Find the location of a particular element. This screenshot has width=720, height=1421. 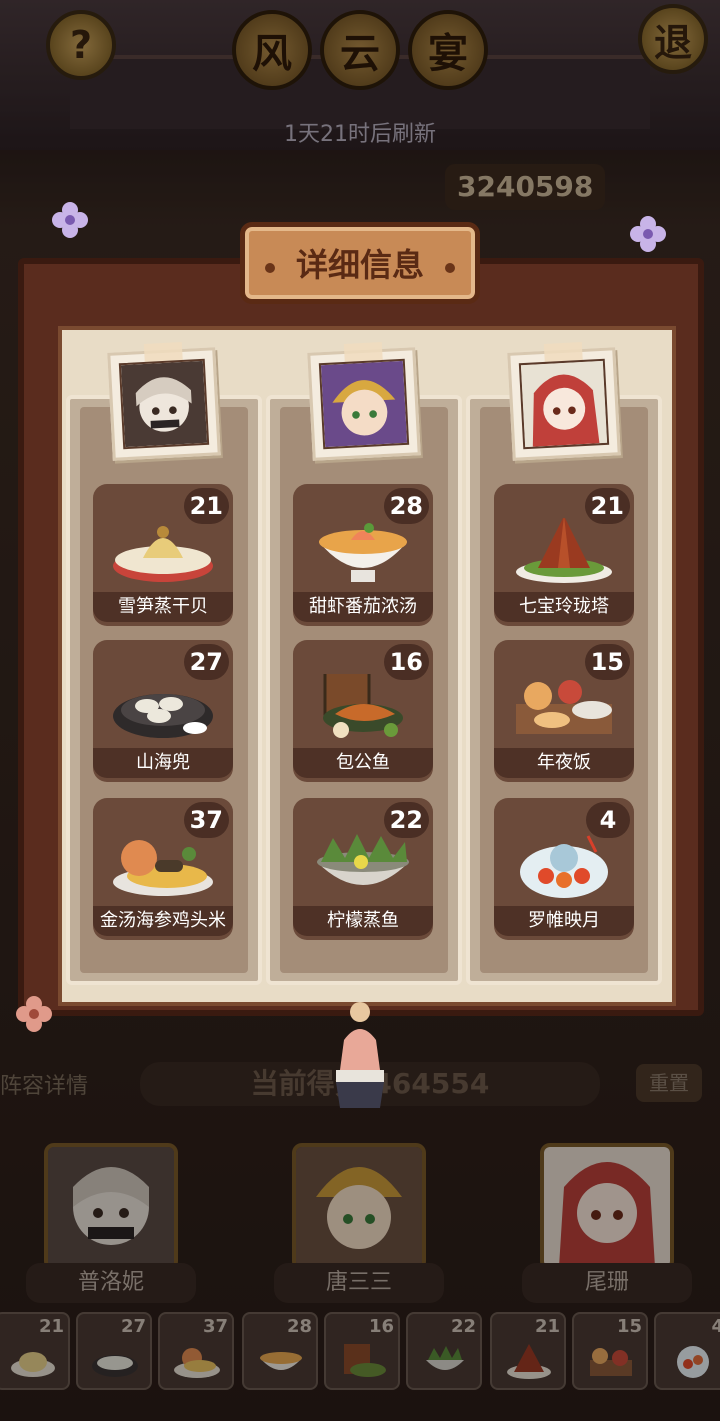

dish-name: 柠檬蒸鱼 is located at coordinates (363, 921).